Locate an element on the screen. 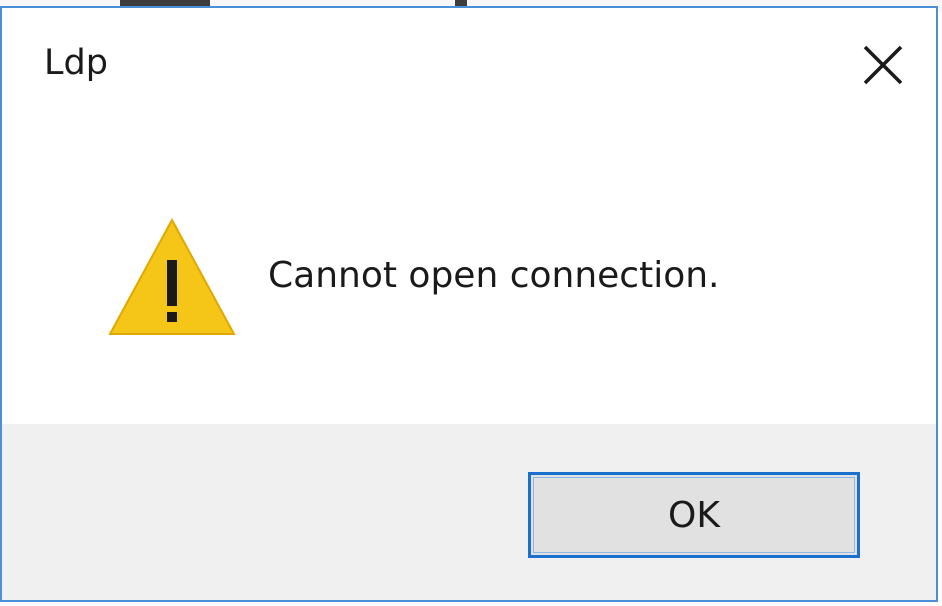 Image resolution: width=942 pixels, height=606 pixels. close-button is located at coordinates (883, 65).